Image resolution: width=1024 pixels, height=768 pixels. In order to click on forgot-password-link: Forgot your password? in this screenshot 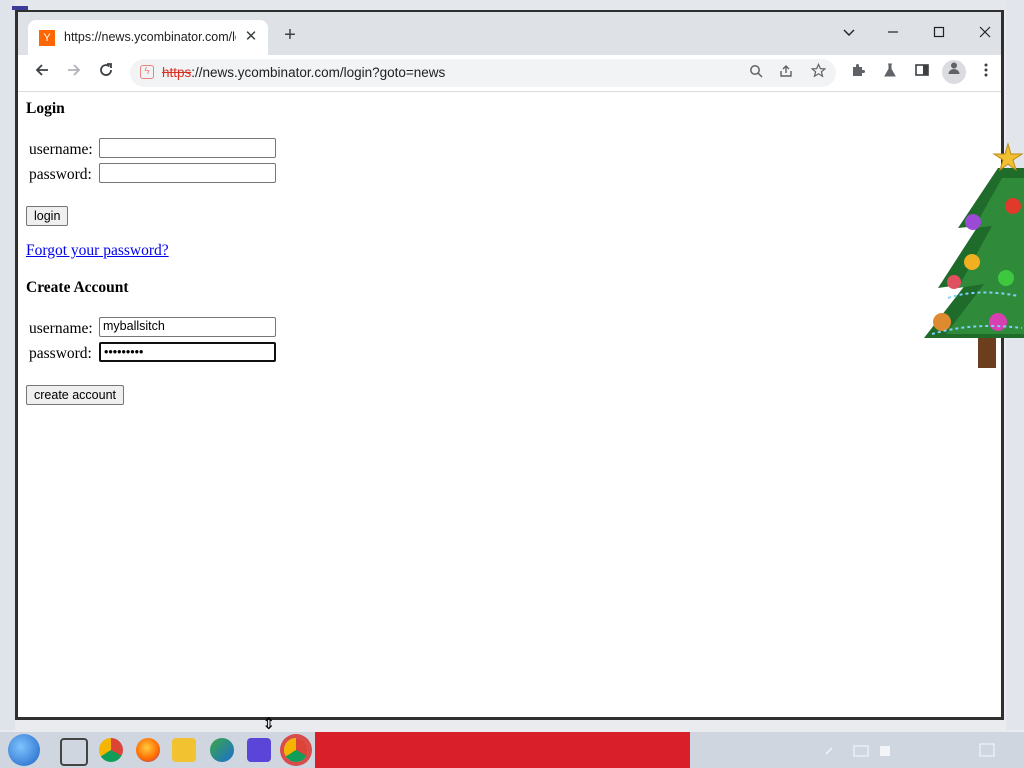, I will do `click(97, 251)`.